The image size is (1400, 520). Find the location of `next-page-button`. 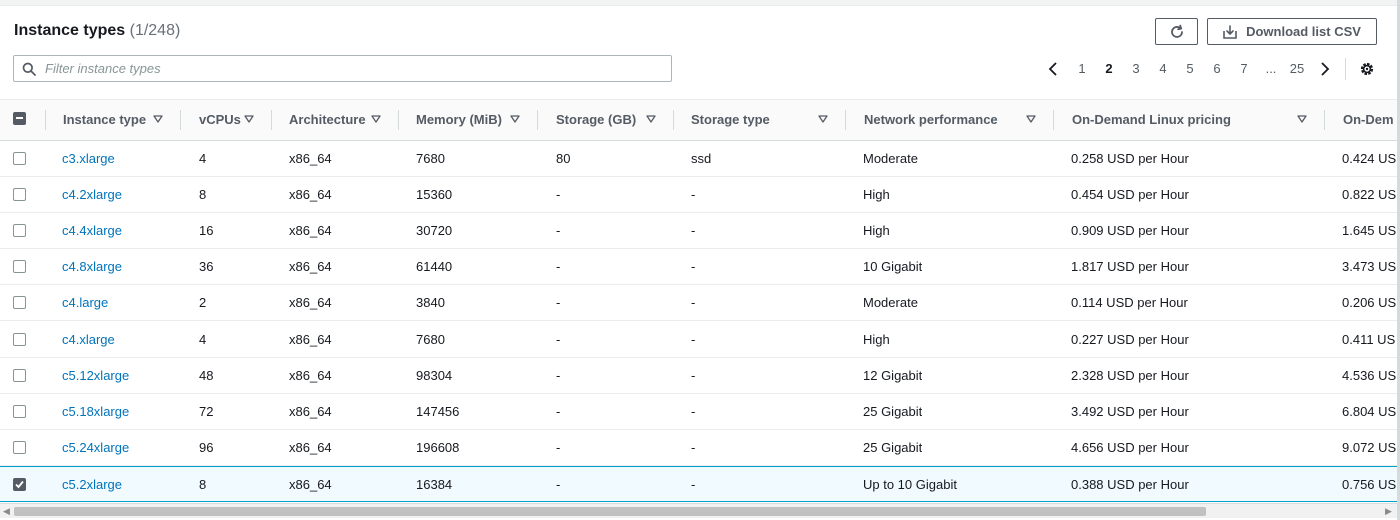

next-page-button is located at coordinates (1325, 69).